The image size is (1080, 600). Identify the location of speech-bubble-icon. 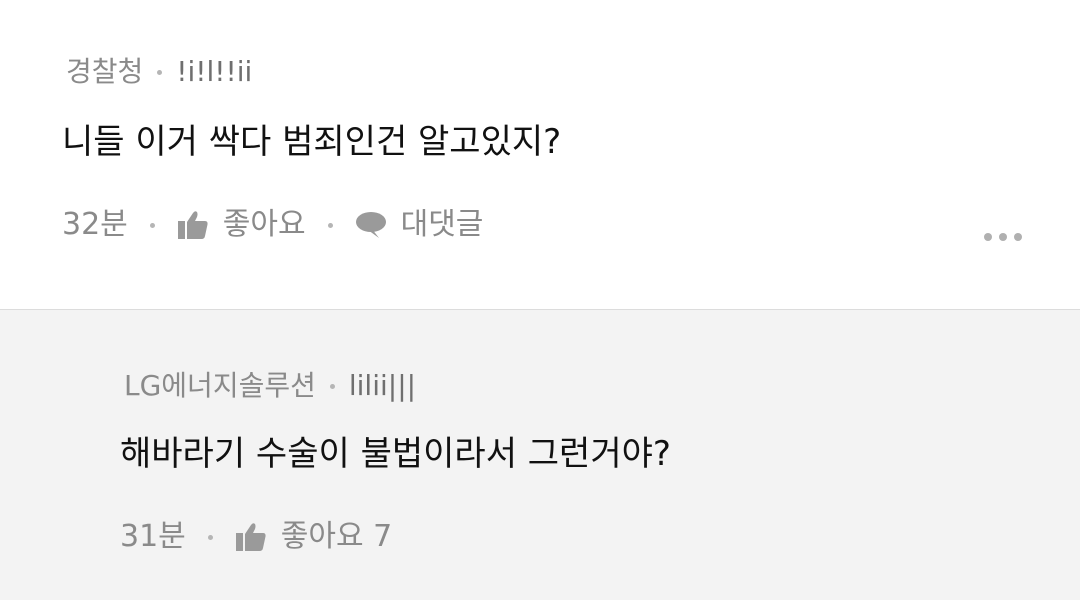
(371, 225).